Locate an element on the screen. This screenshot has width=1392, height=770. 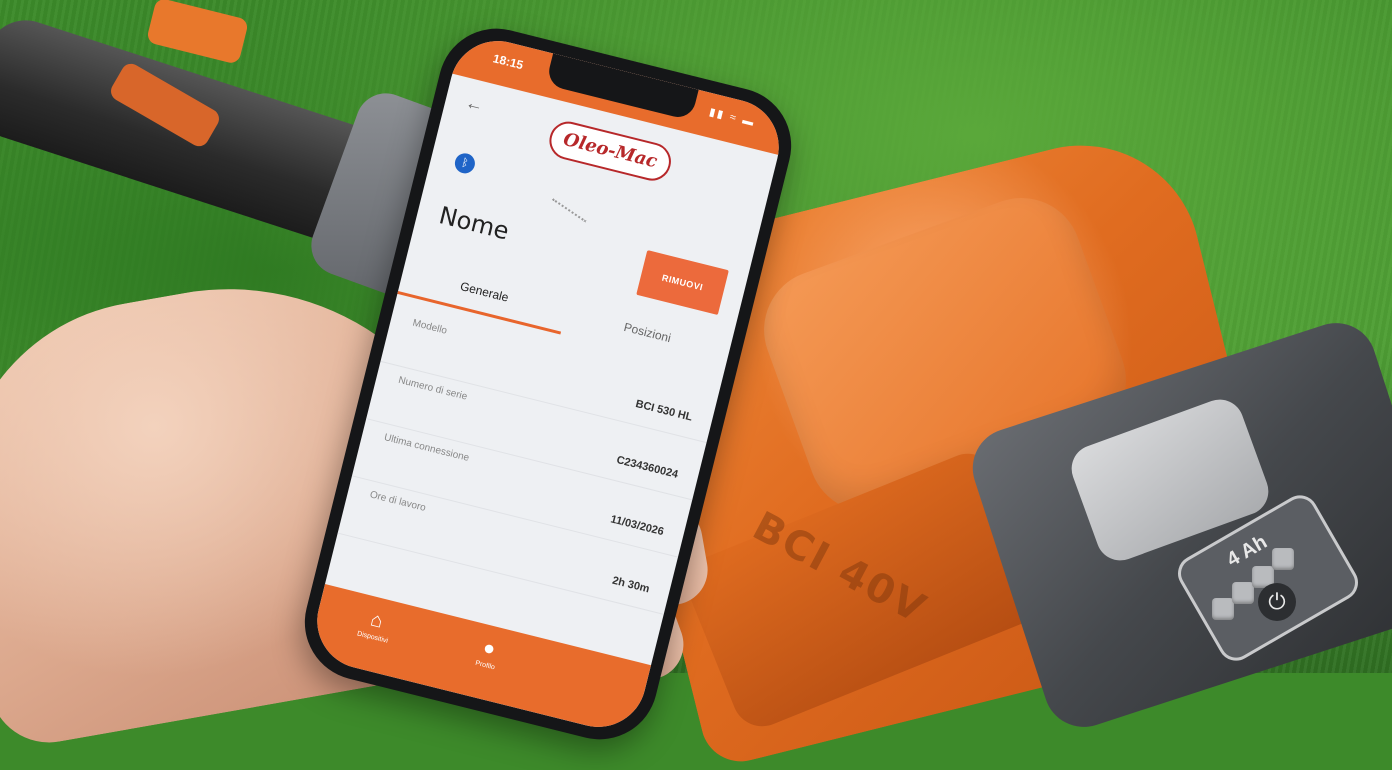
nav-item-devices: ⌂ Dispositivi is located at coordinates (376, 625).